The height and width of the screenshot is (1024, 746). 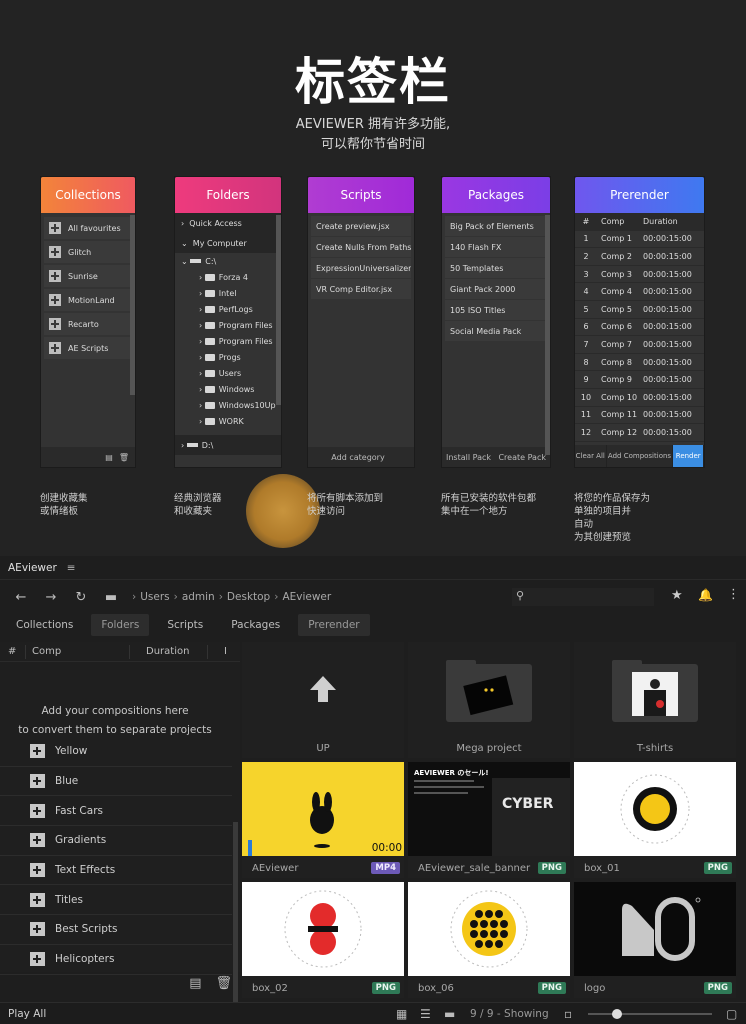 What do you see at coordinates (185, 625) in the screenshot?
I see `tab-scripts: Scripts` at bounding box center [185, 625].